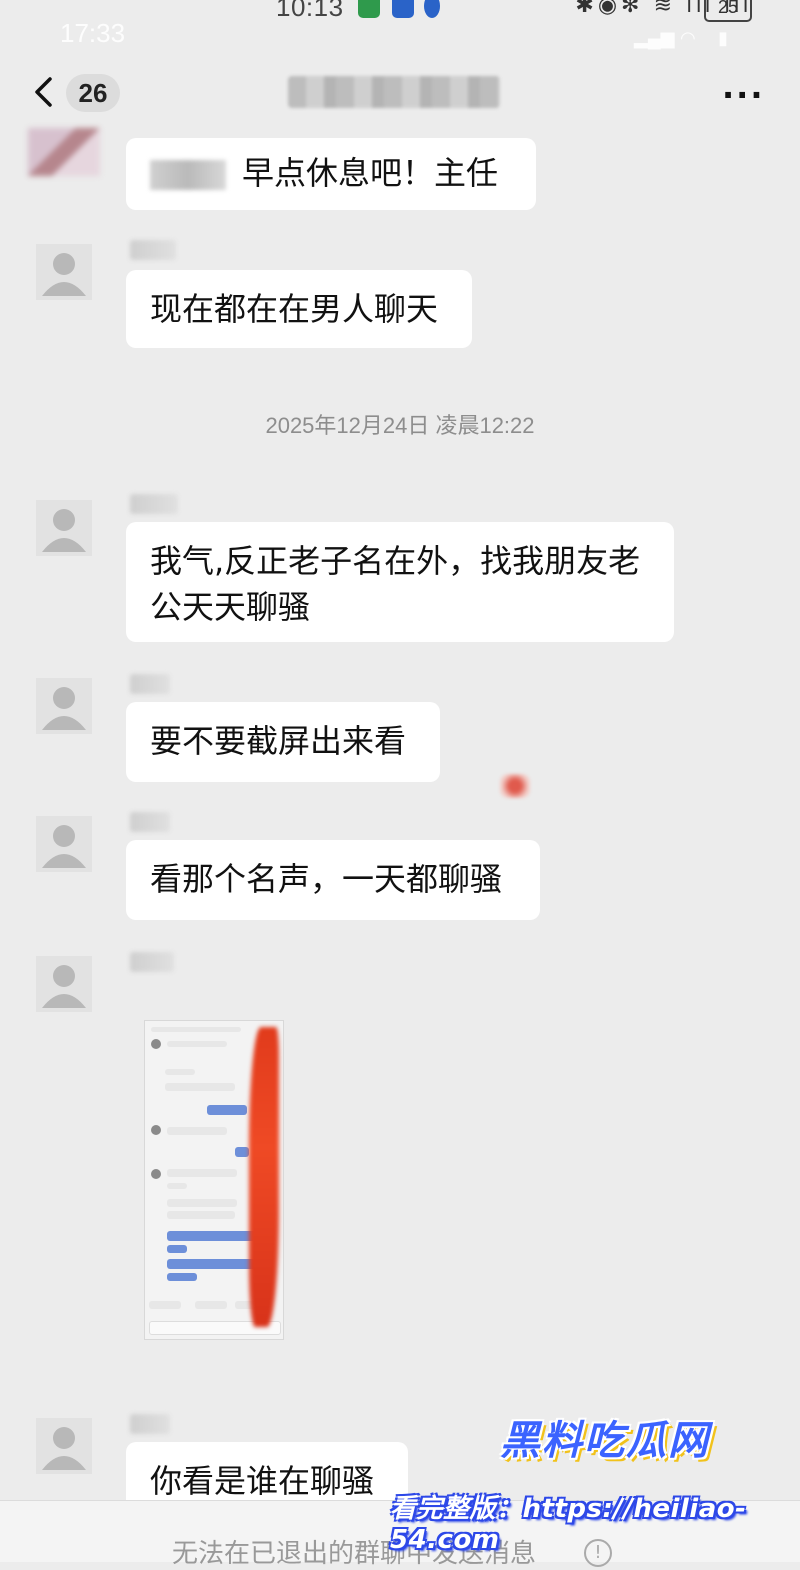 The width and height of the screenshot is (800, 1570). I want to click on message-bubble: 我气,反正老子名在外，找我朋友老公天天聊骚, so click(400, 582).